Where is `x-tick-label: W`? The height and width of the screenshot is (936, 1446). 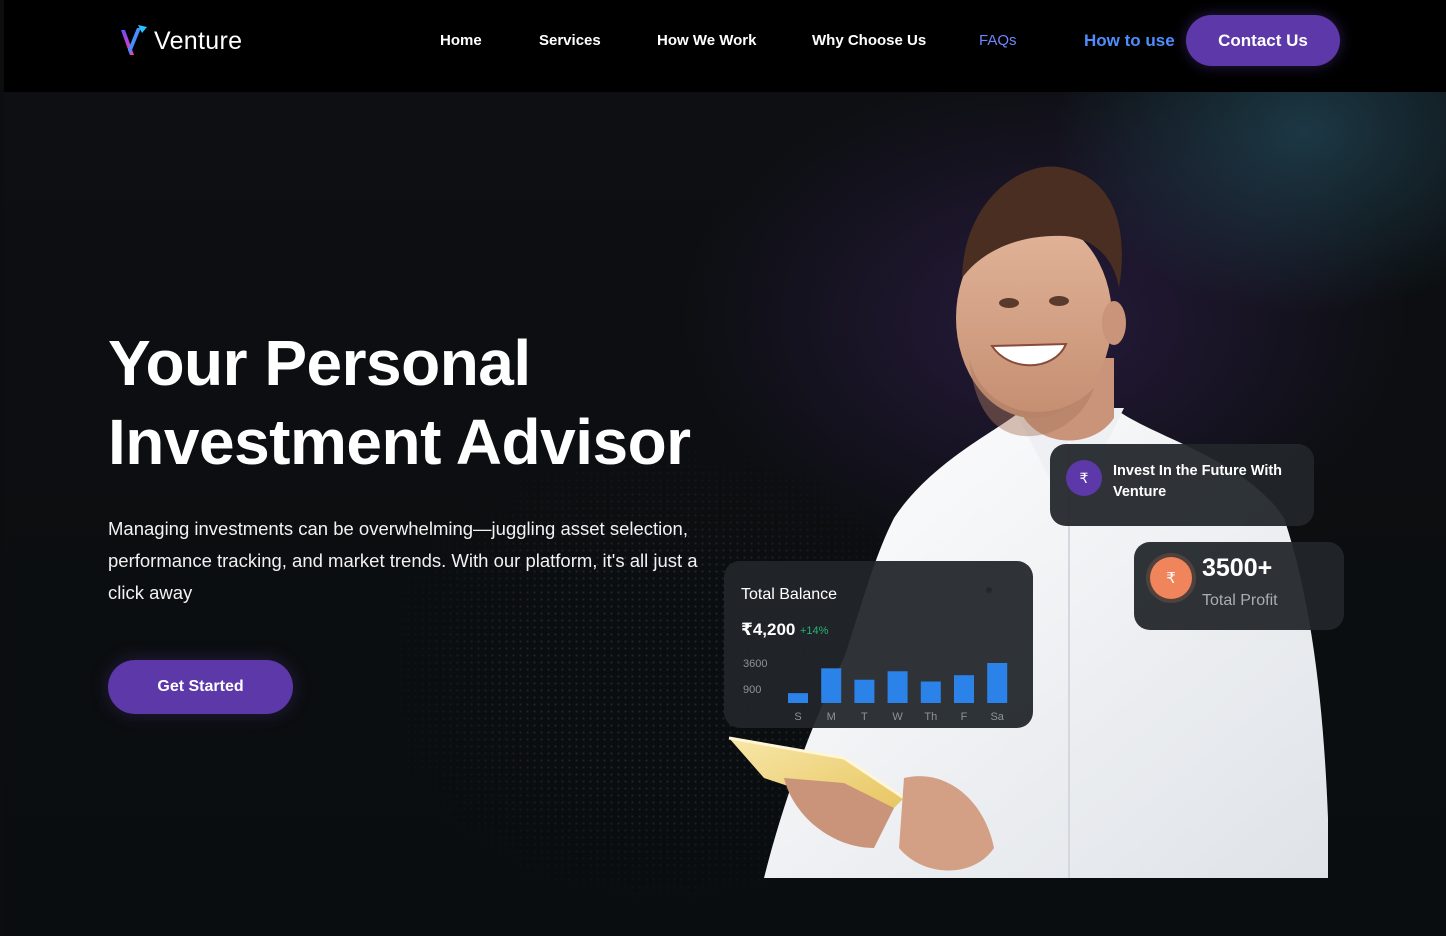 x-tick-label: W is located at coordinates (897, 717).